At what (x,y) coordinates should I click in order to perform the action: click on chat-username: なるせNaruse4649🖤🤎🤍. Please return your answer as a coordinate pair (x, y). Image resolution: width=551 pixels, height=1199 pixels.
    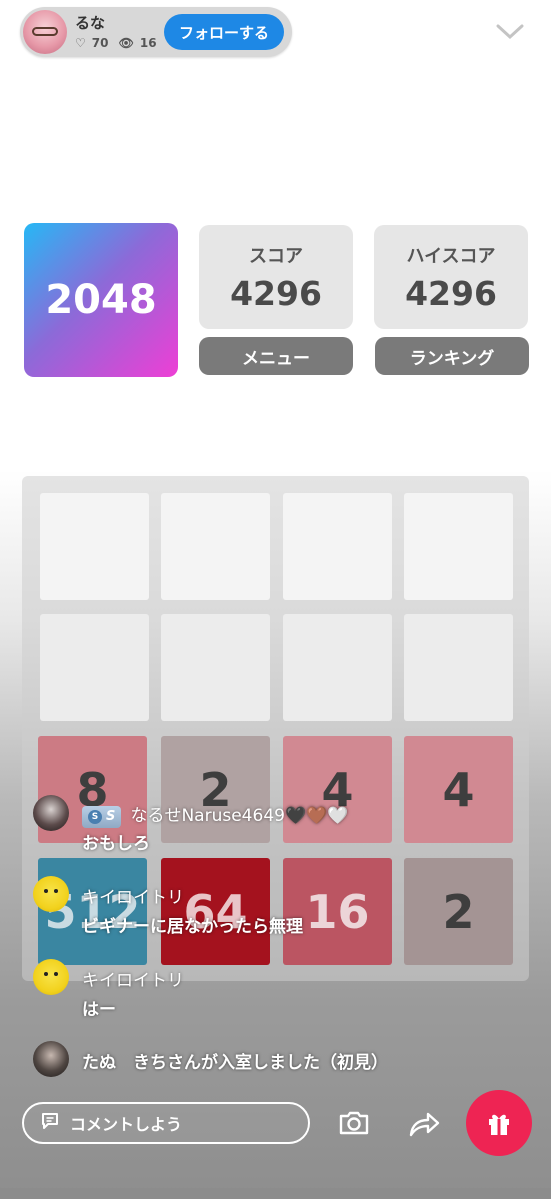
    Looking at the image, I should click on (239, 816).